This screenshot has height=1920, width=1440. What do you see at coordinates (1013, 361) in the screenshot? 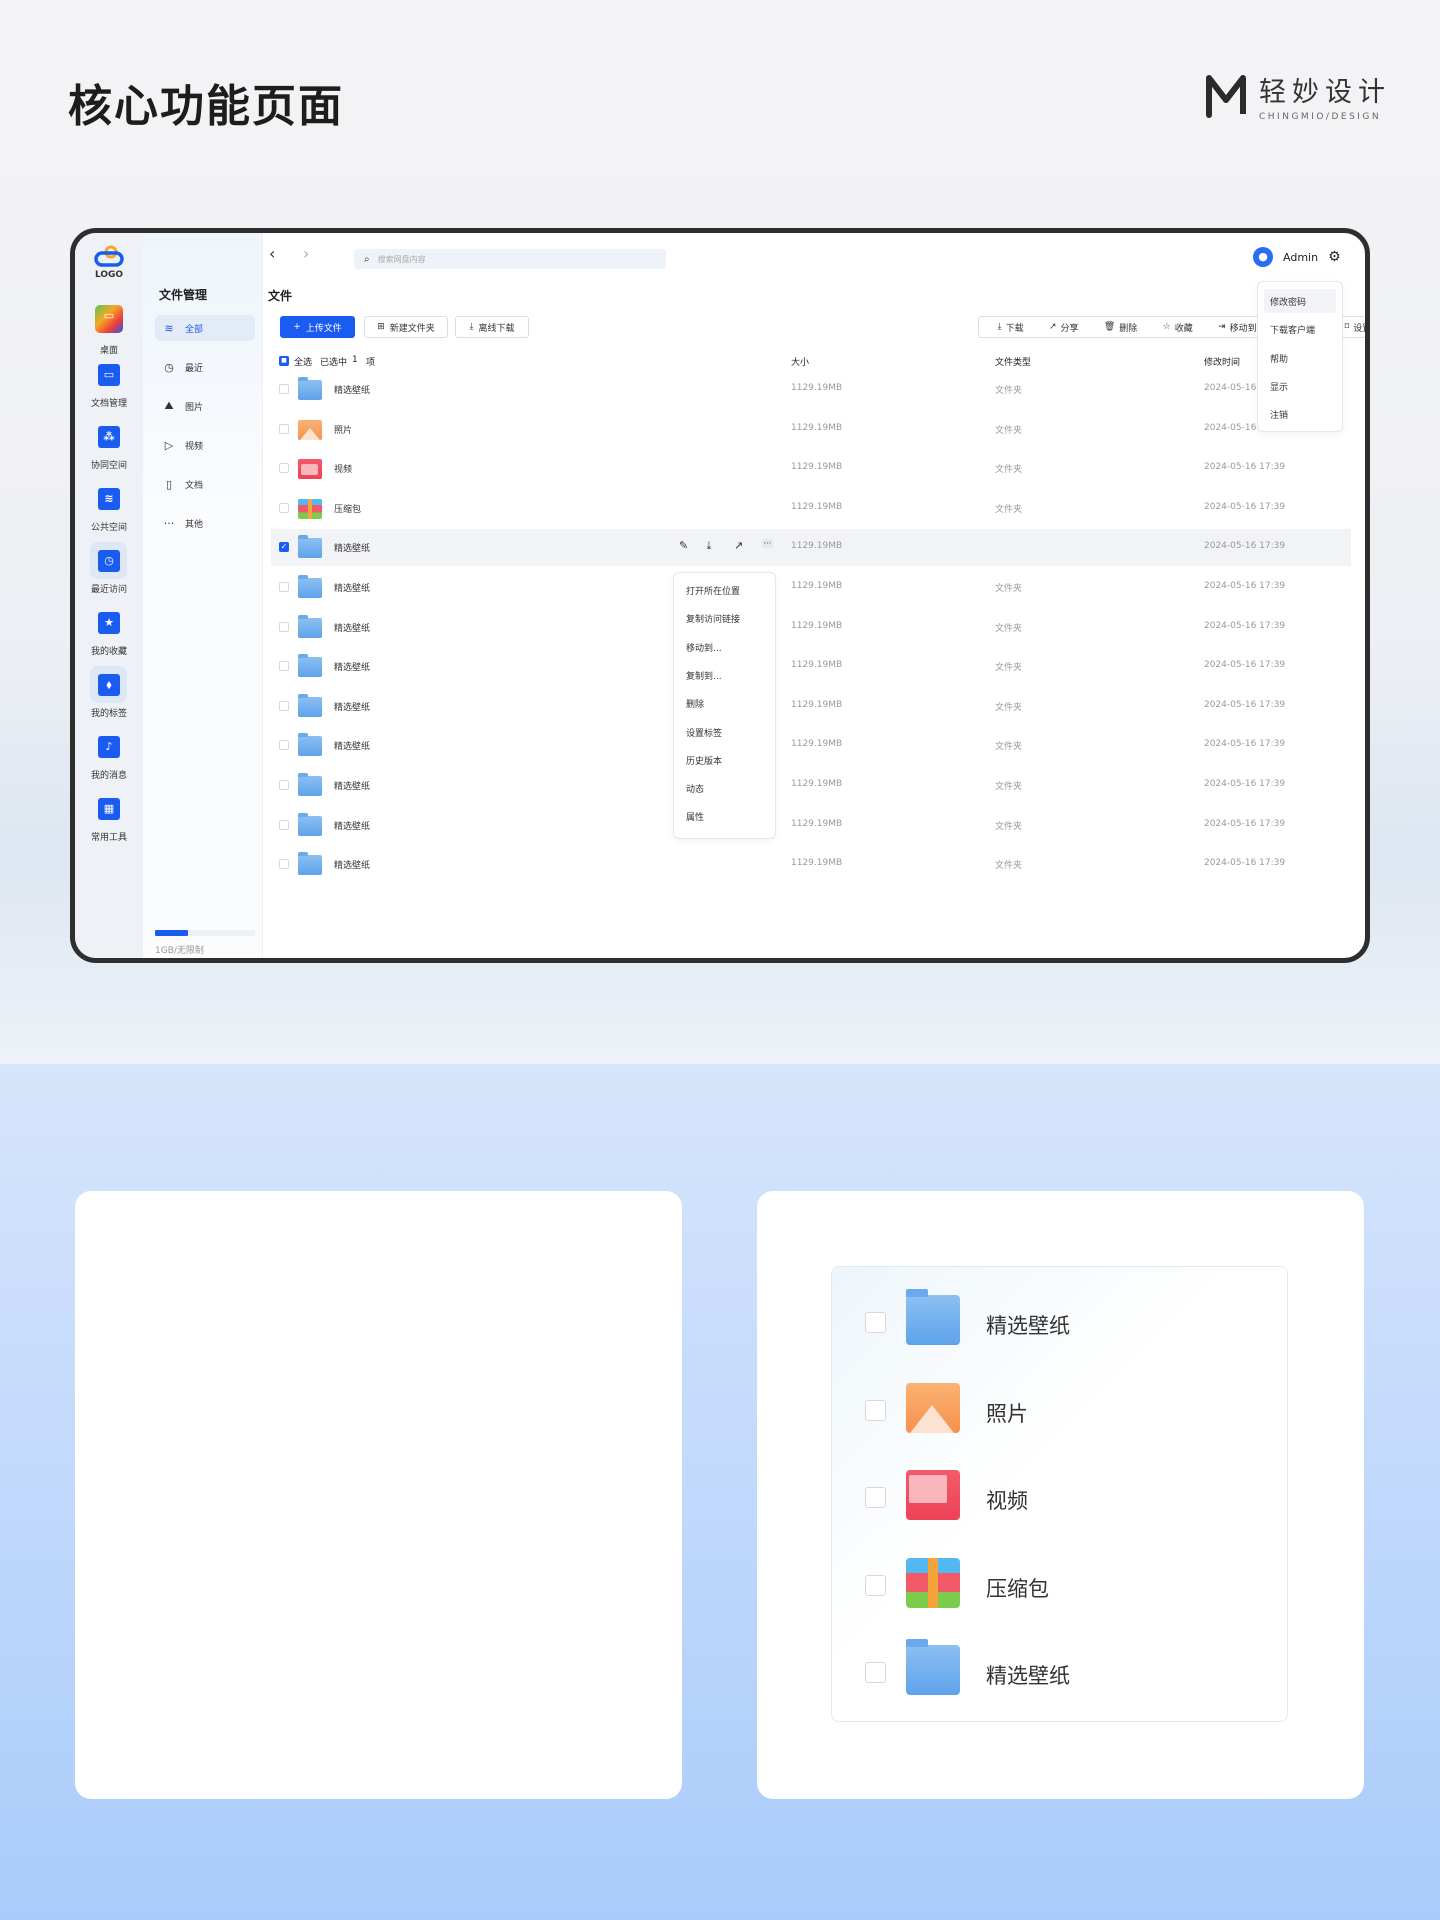
I see `column-type: 文件类型` at bounding box center [1013, 361].